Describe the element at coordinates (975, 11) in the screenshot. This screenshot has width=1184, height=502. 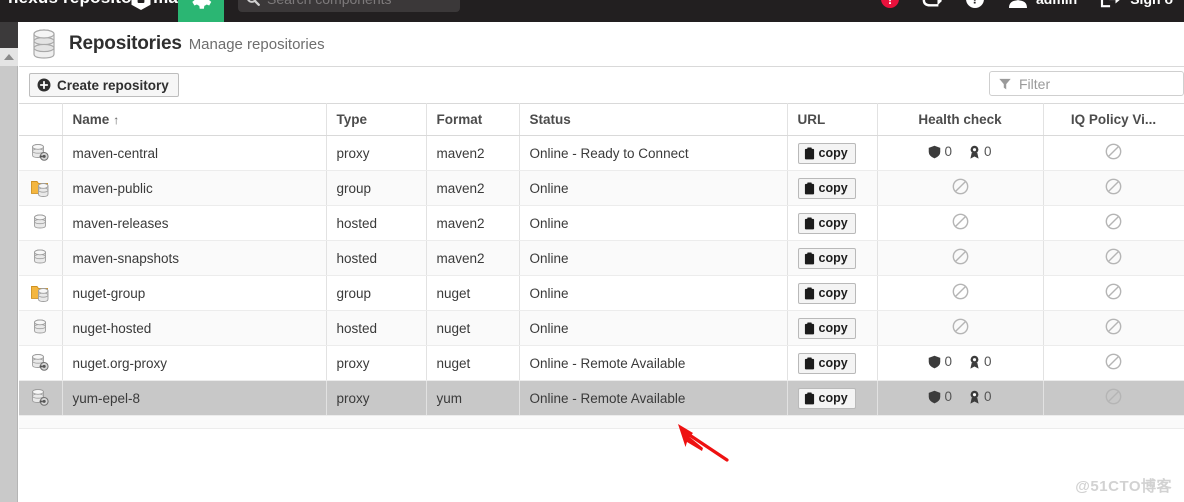
I see `help-button: ?` at that location.